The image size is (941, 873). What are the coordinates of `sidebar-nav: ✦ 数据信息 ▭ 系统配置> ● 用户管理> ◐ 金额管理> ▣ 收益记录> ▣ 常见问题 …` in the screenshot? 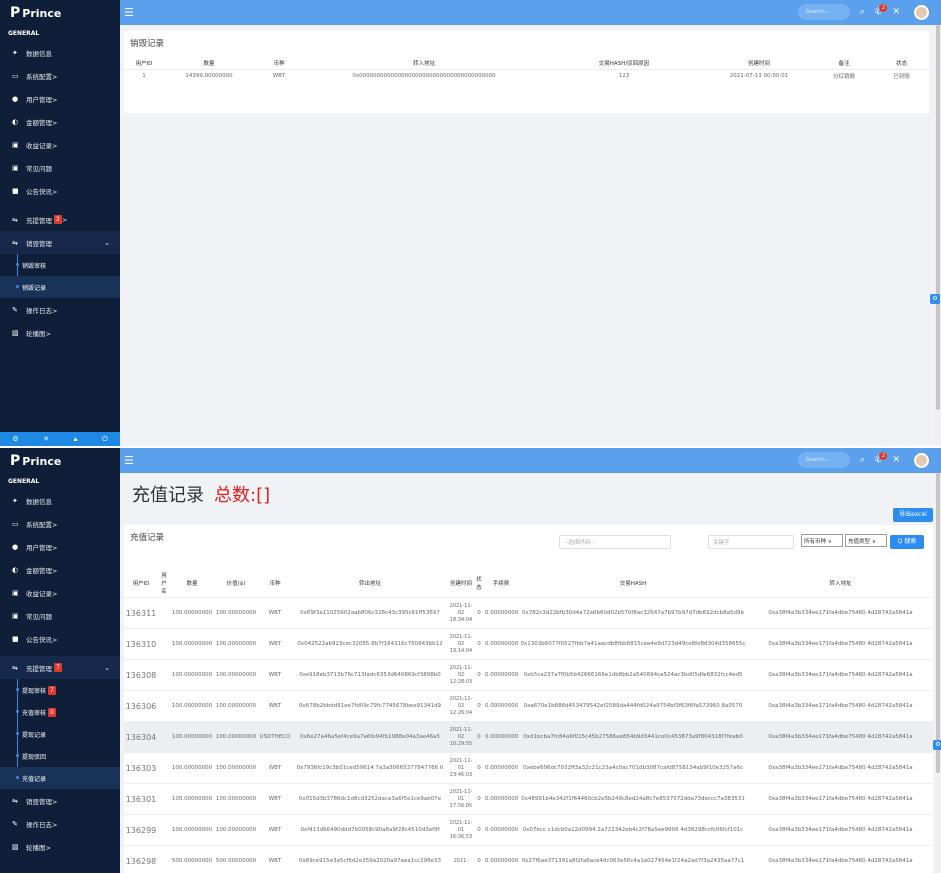 It's located at (60, 147).